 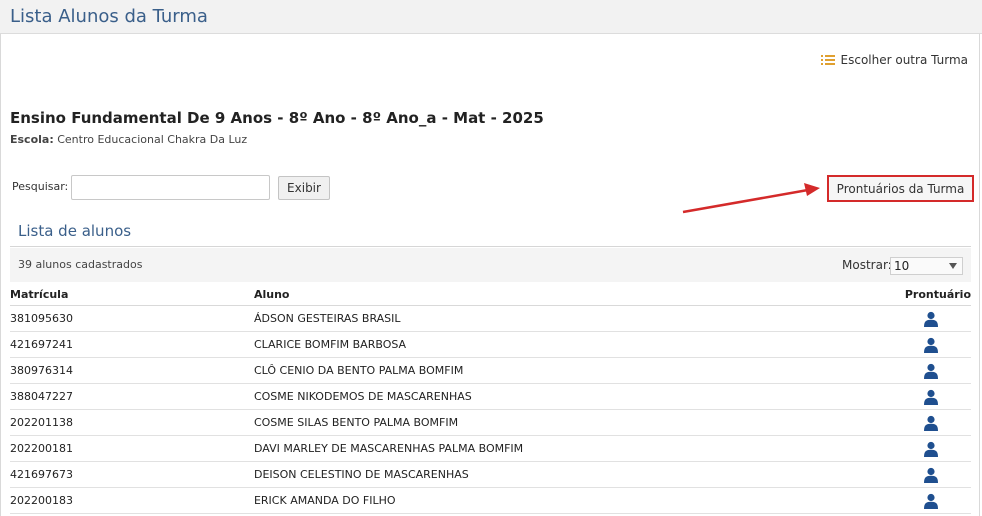 I want to click on table-row: 202200183 ERICK AMANDA DO FILHO, so click(x=490, y=500).